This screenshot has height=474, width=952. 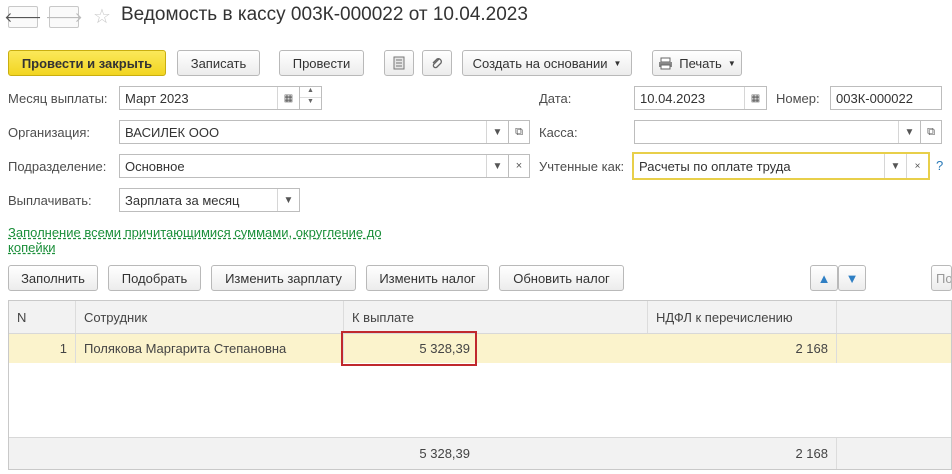 I want to click on update-tax-button: Обновить налог, so click(x=561, y=278).